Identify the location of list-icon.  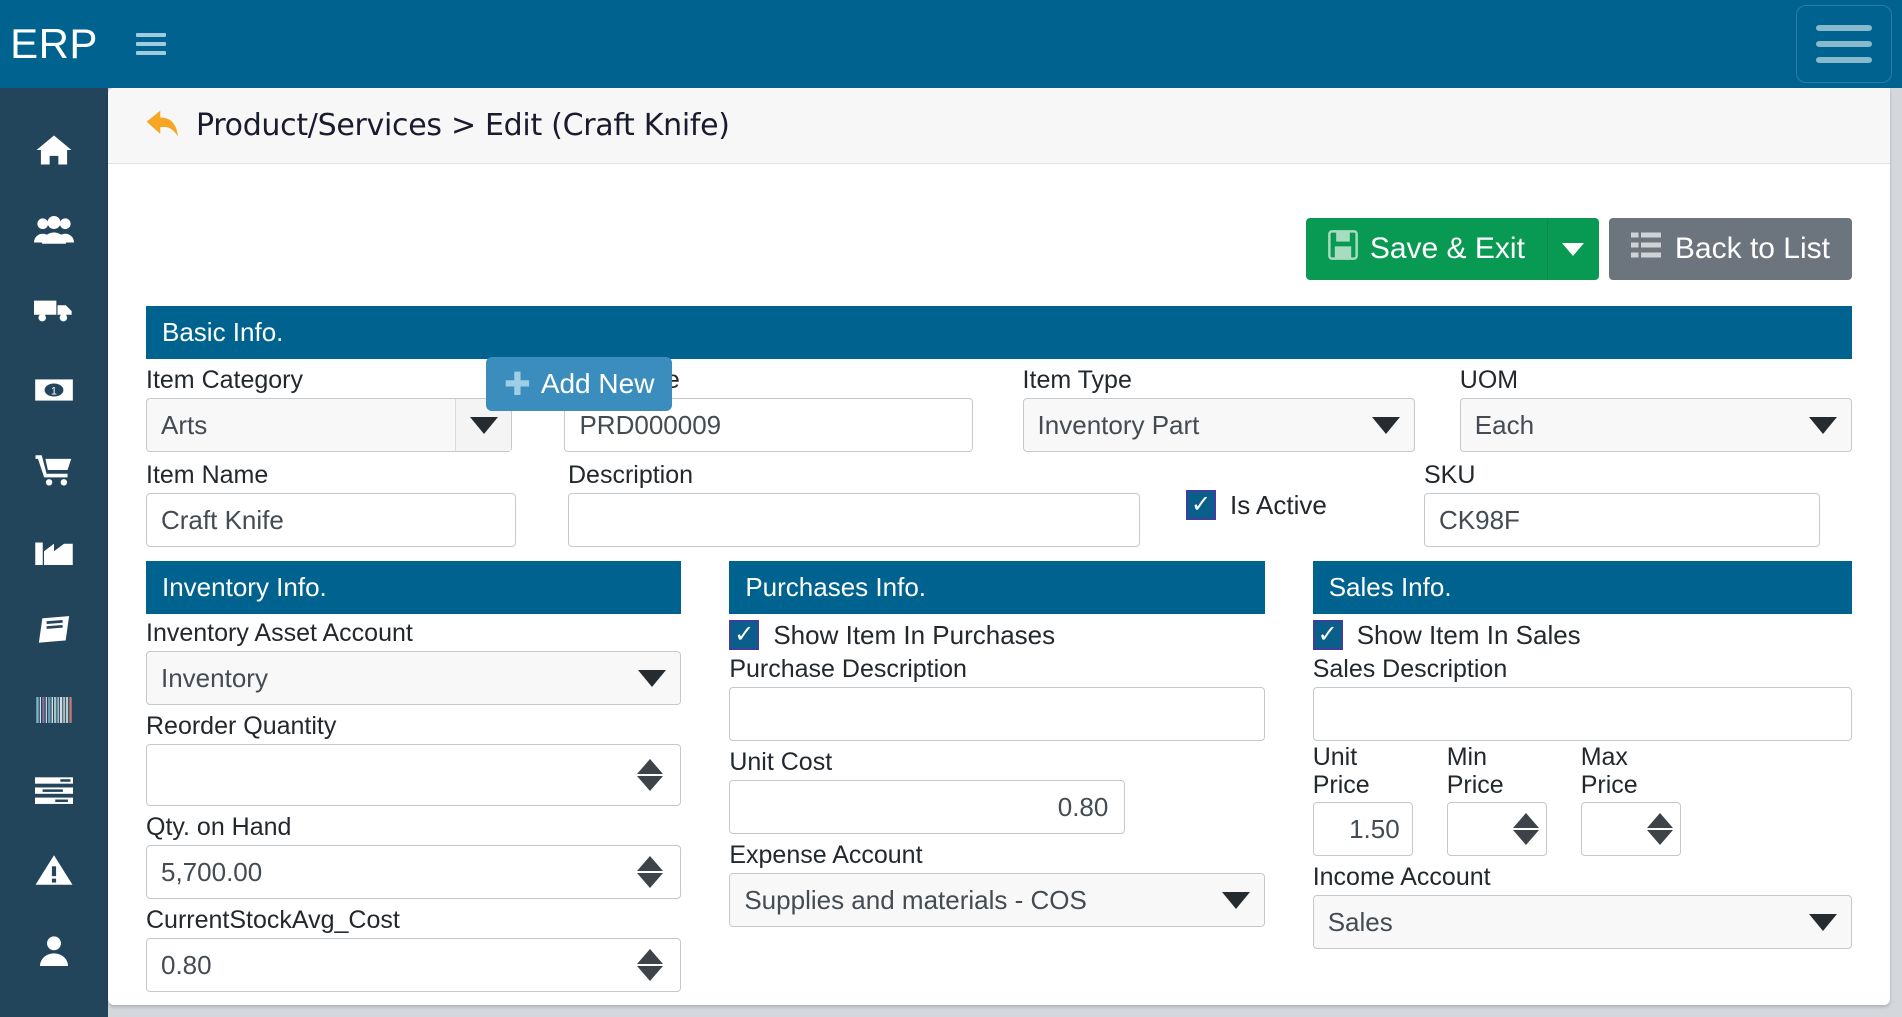
(54, 790).